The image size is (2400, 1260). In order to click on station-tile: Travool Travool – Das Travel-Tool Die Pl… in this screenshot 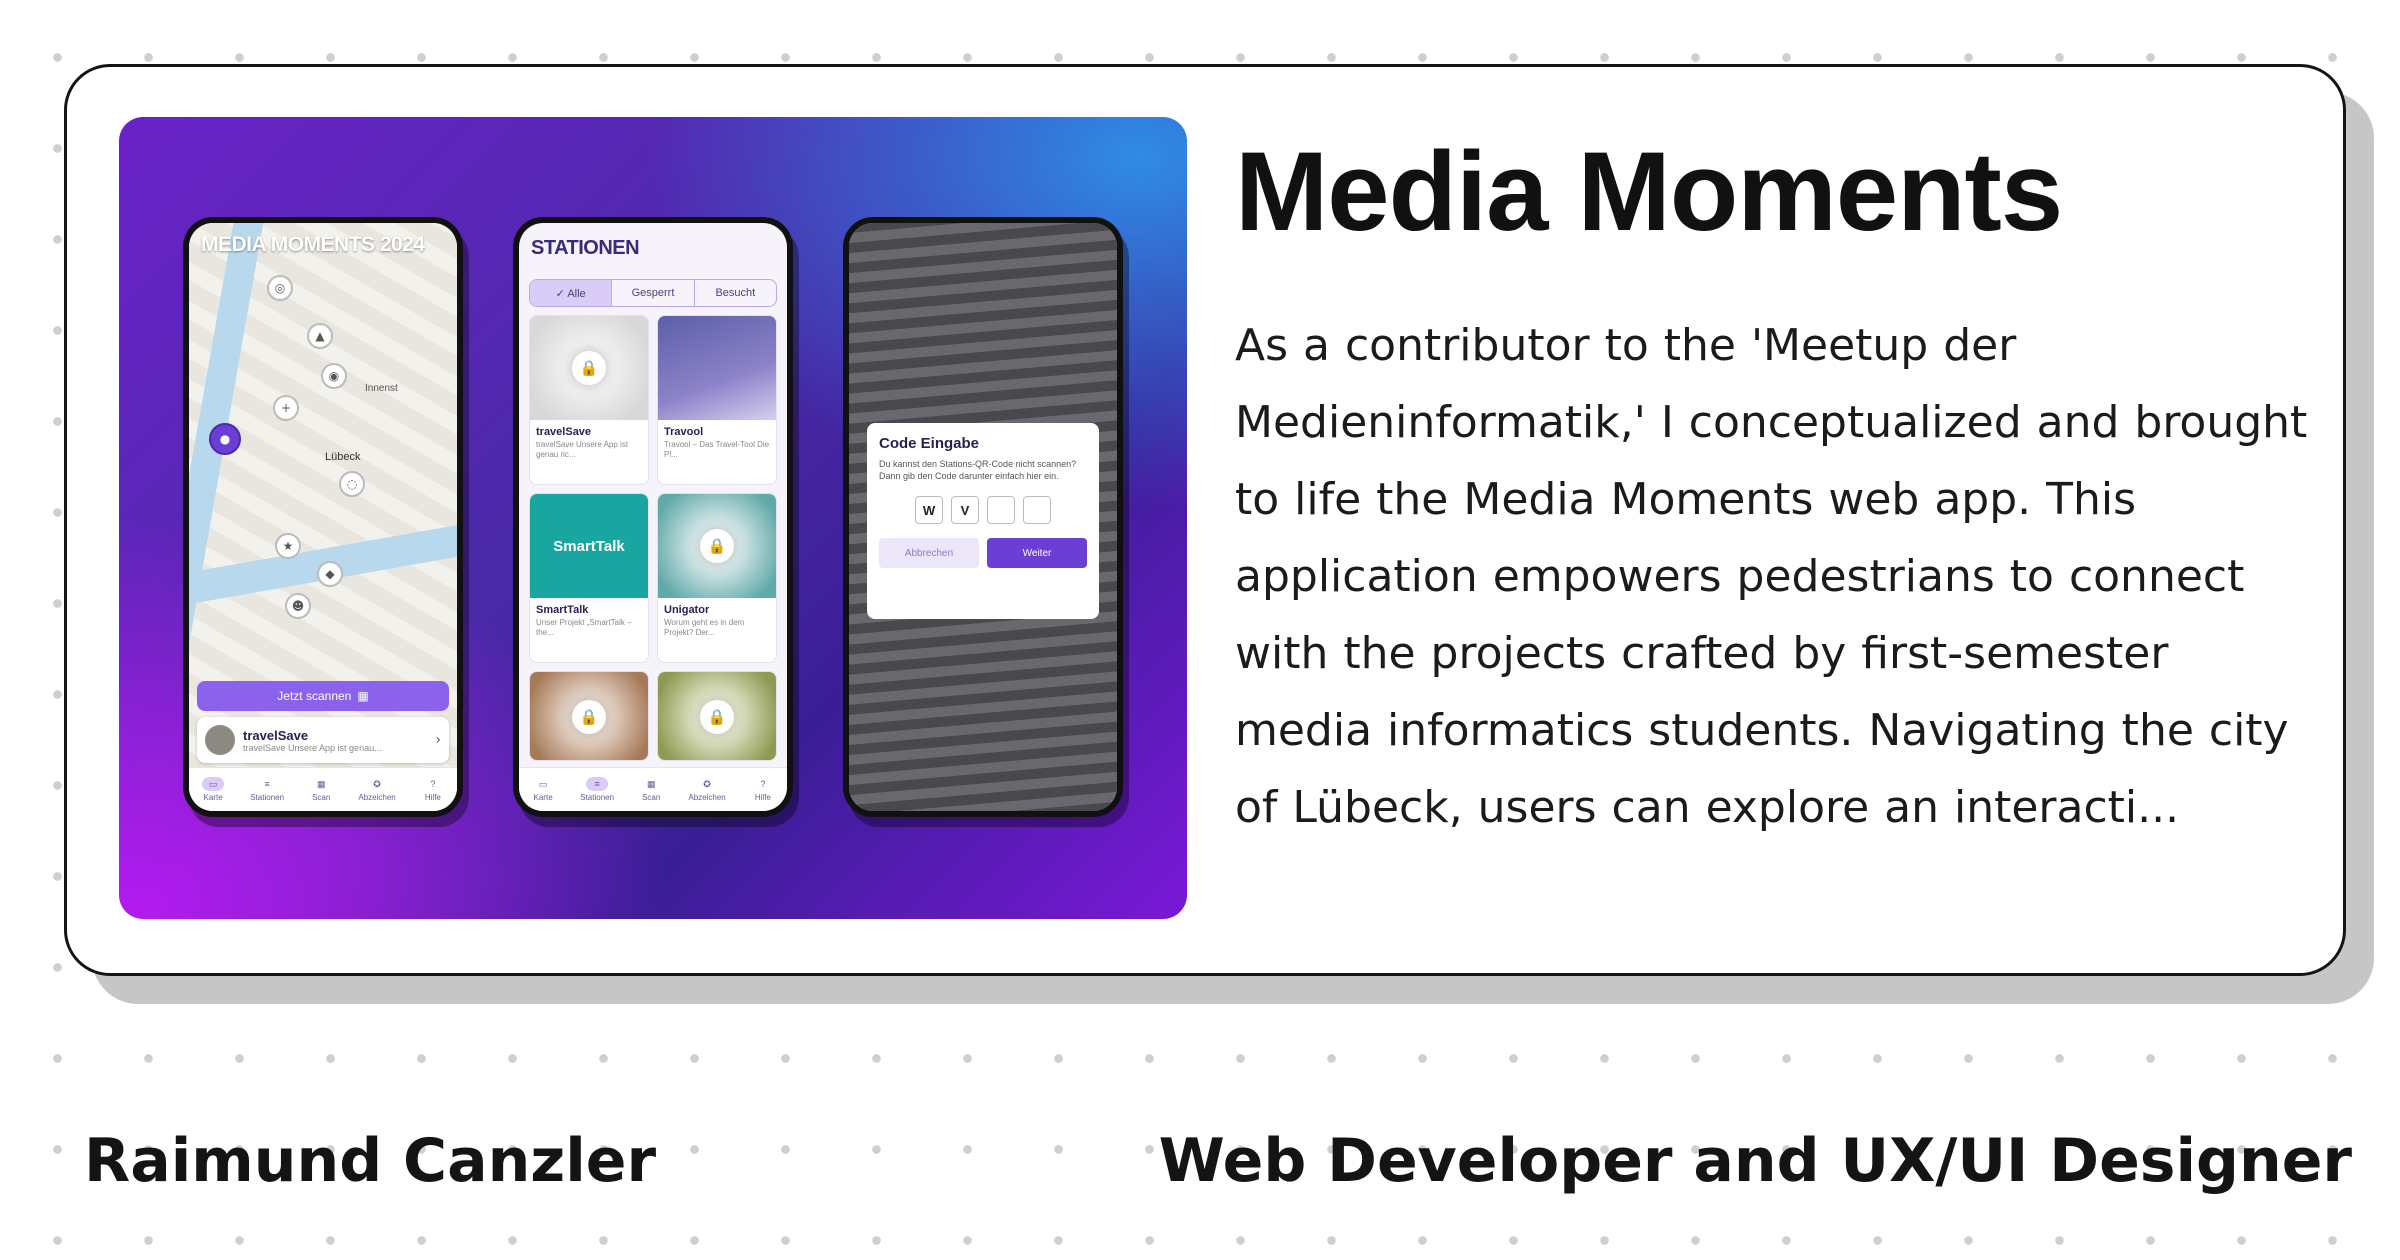, I will do `click(717, 400)`.